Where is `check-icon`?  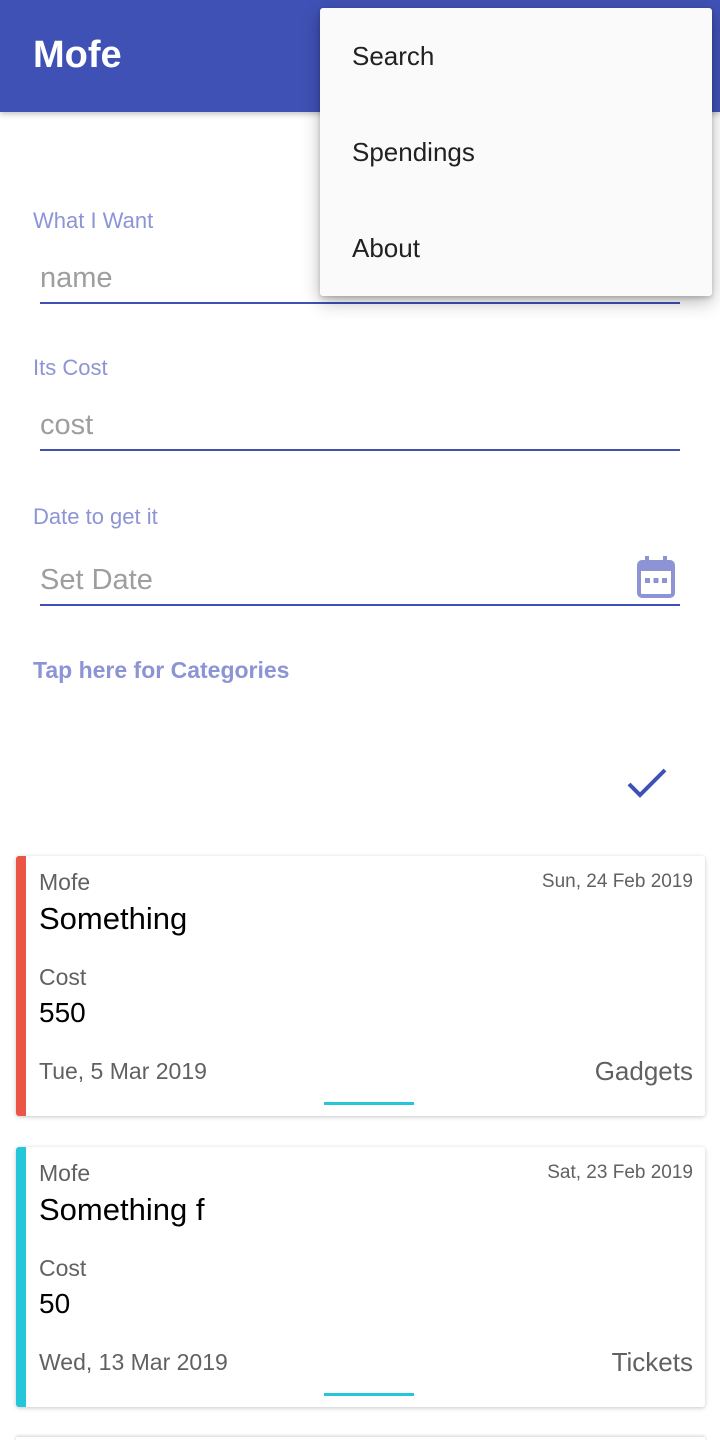 check-icon is located at coordinates (647, 784).